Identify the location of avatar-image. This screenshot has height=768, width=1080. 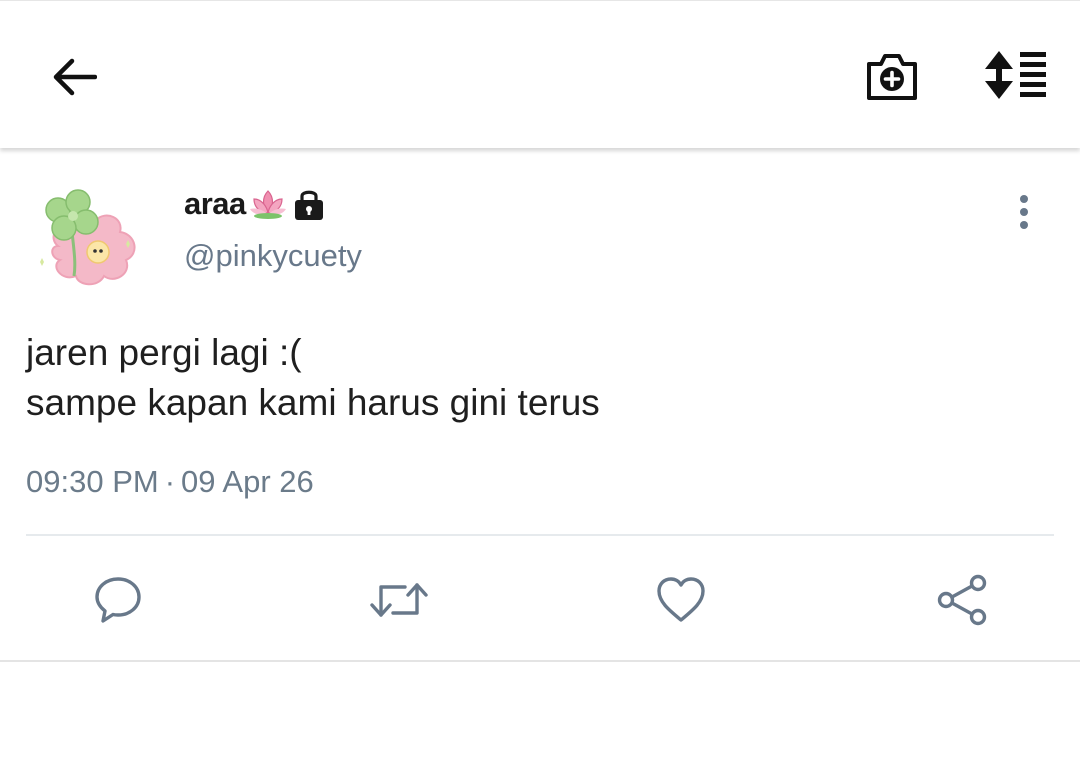
(88, 237).